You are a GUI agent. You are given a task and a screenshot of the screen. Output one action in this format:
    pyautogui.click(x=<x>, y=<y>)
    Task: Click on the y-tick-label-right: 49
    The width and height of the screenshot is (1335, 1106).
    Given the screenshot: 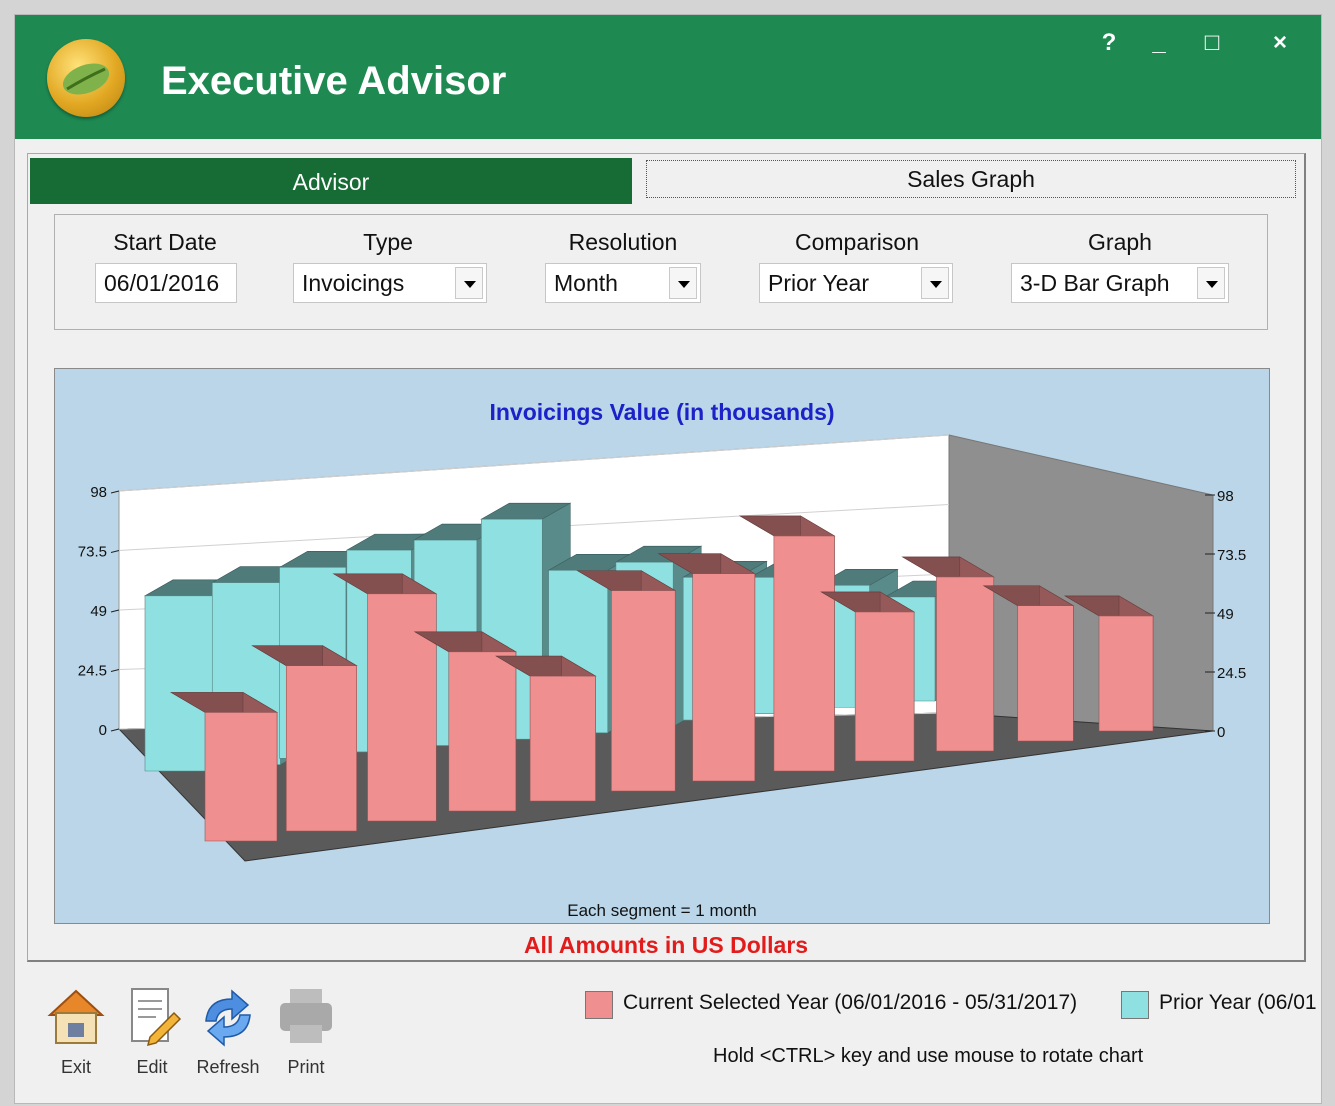 What is the action you would take?
    pyautogui.click(x=1225, y=614)
    